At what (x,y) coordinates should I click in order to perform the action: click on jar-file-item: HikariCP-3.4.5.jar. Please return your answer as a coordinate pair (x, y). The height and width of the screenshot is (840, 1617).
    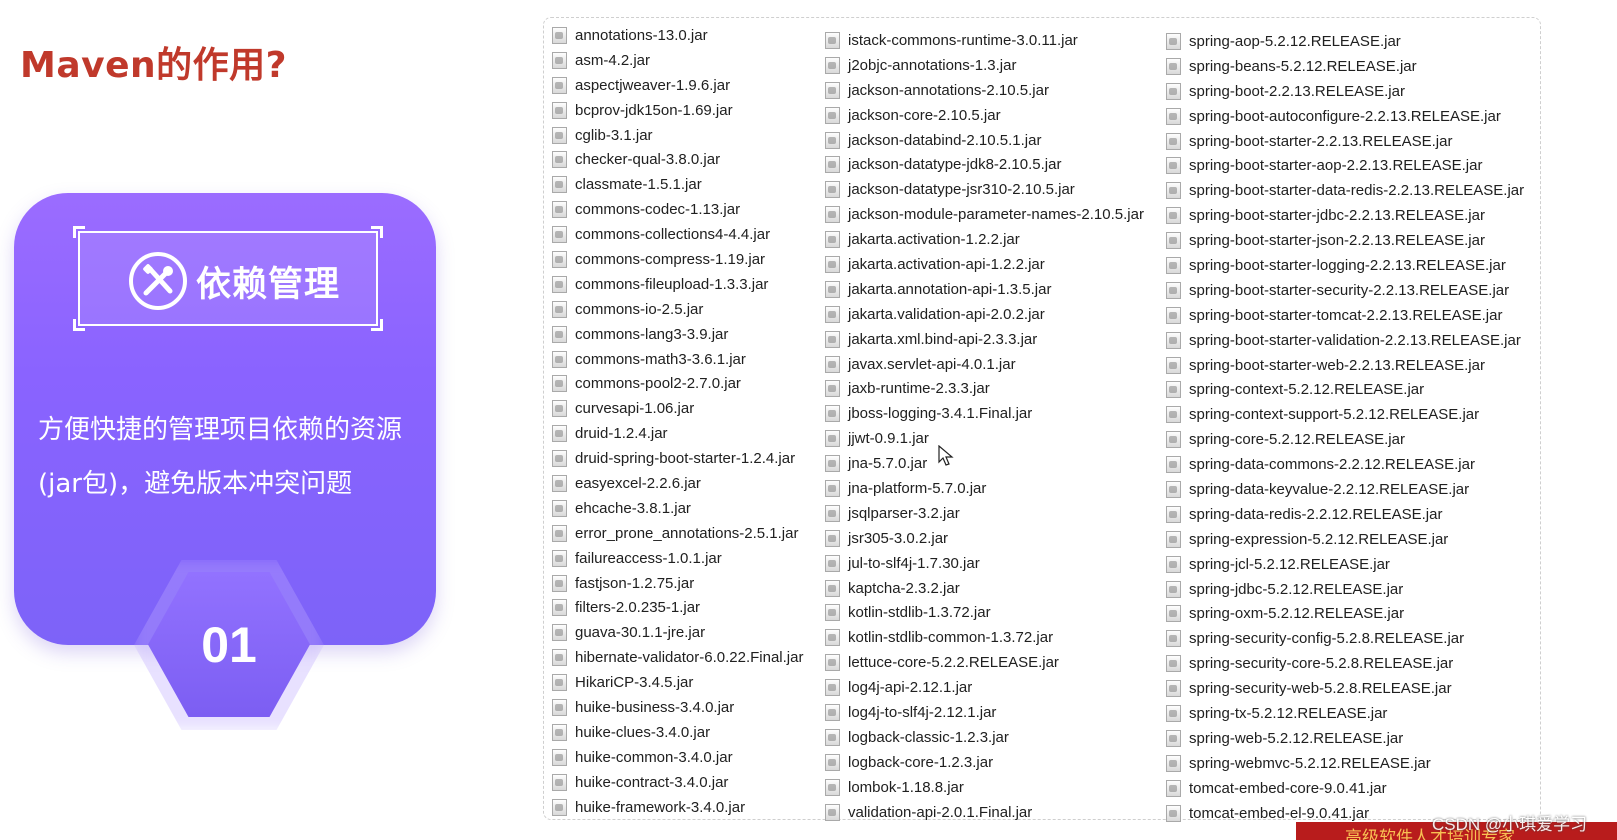
    Looking at the image, I should click on (677, 682).